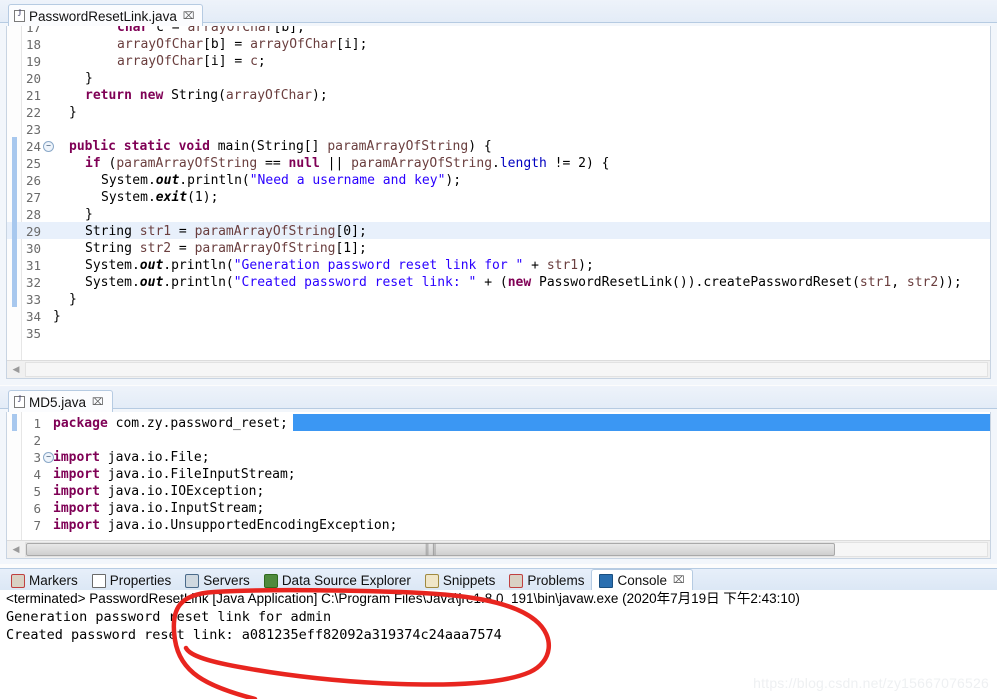 Image resolution: width=997 pixels, height=699 pixels. I want to click on code-line: 3− import java.io.File;, so click(498, 456).